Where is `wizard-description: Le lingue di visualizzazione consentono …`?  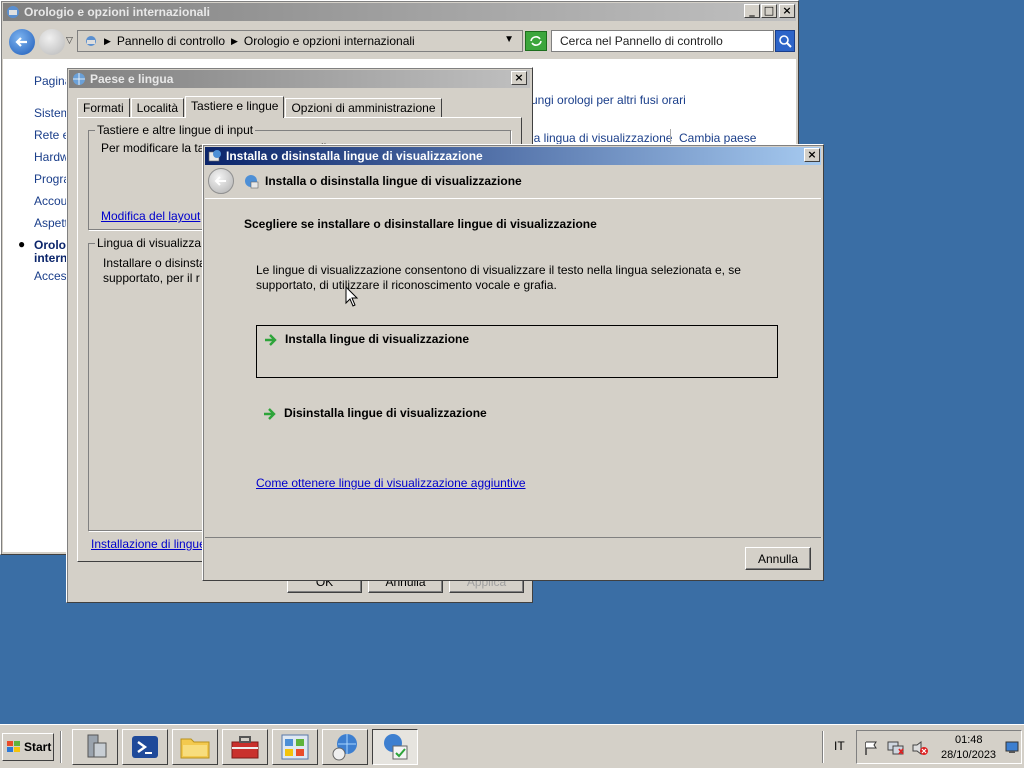
wizard-description: Le lingue di visualizzazione consentono … is located at coordinates (498, 277).